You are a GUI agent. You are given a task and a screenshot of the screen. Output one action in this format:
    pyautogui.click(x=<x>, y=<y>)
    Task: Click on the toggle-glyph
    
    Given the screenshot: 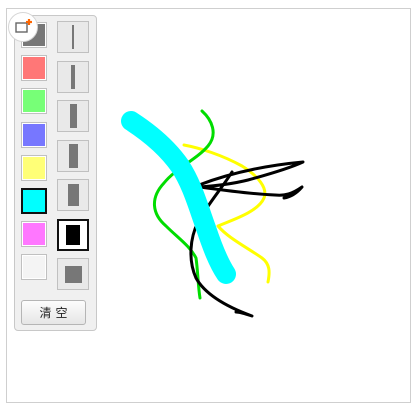 What is the action you would take?
    pyautogui.click(x=23, y=26)
    